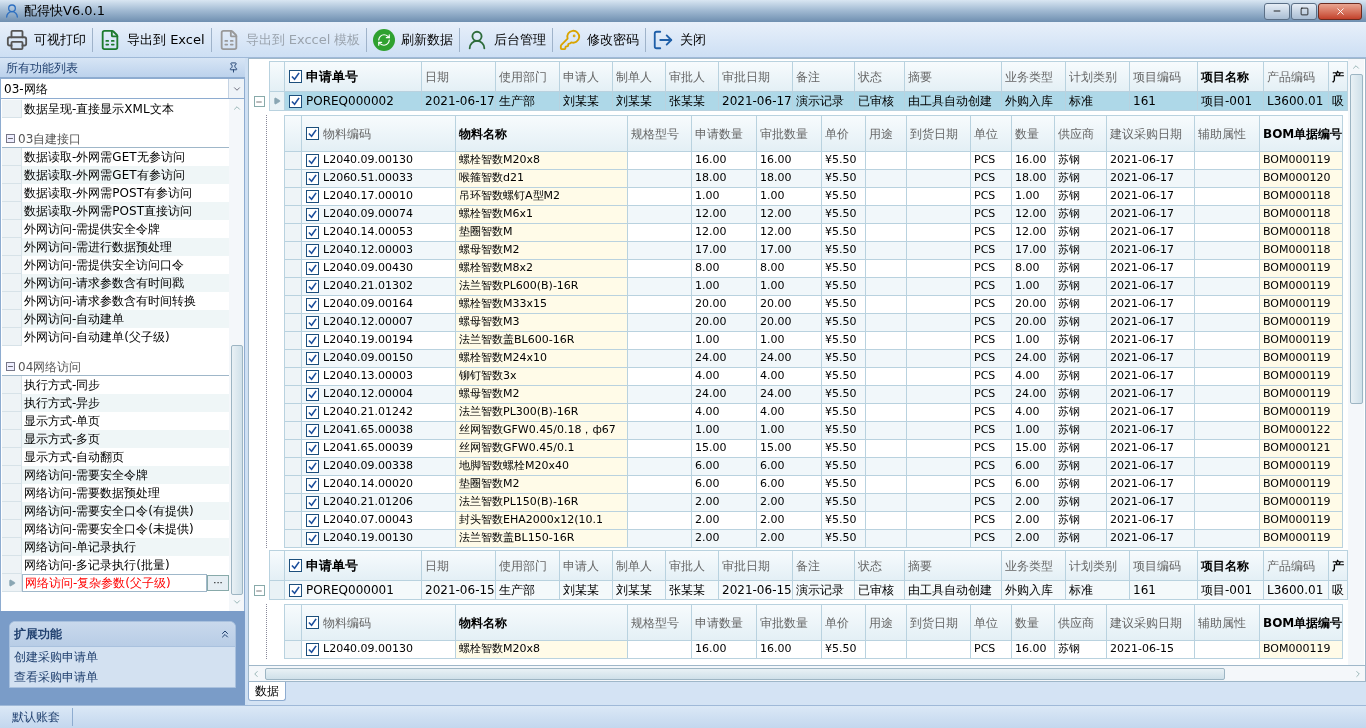 This screenshot has height=728, width=1366. I want to click on function-item: 外网访问-需进行数据预处理, so click(125, 247).